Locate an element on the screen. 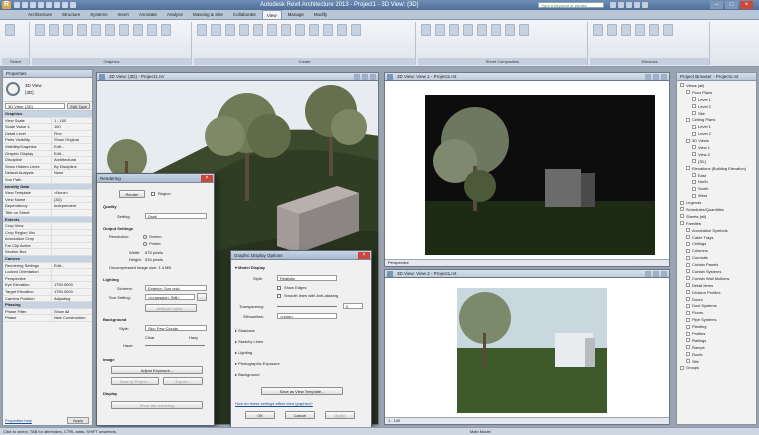  property-value: Show Original is located at coordinates (72, 140).